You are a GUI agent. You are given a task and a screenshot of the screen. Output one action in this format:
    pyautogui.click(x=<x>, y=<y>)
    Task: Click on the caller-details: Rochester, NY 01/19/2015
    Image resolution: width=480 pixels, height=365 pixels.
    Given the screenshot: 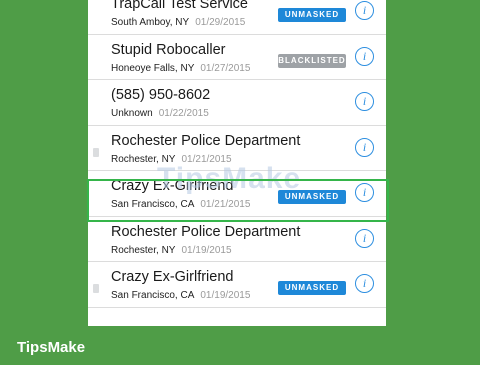 What is the action you would take?
    pyautogui.click(x=171, y=250)
    